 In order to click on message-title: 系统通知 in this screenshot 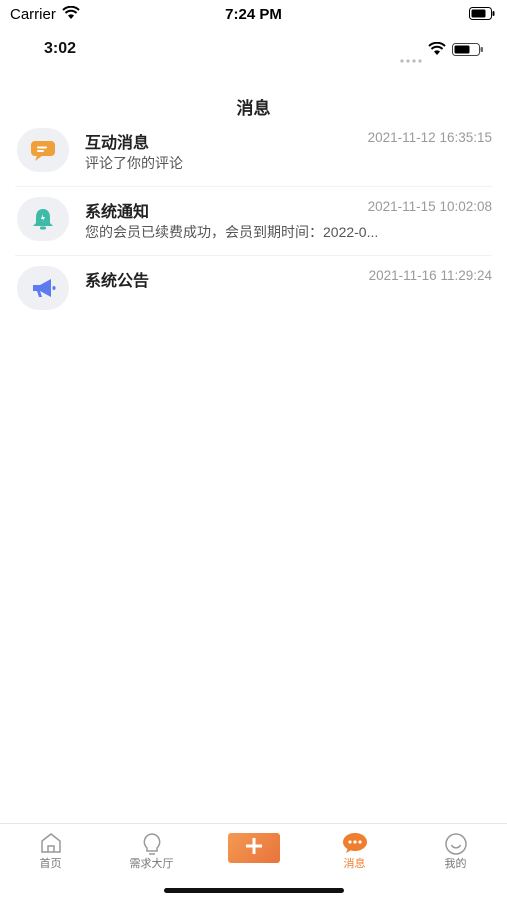, I will do `click(117, 212)`.